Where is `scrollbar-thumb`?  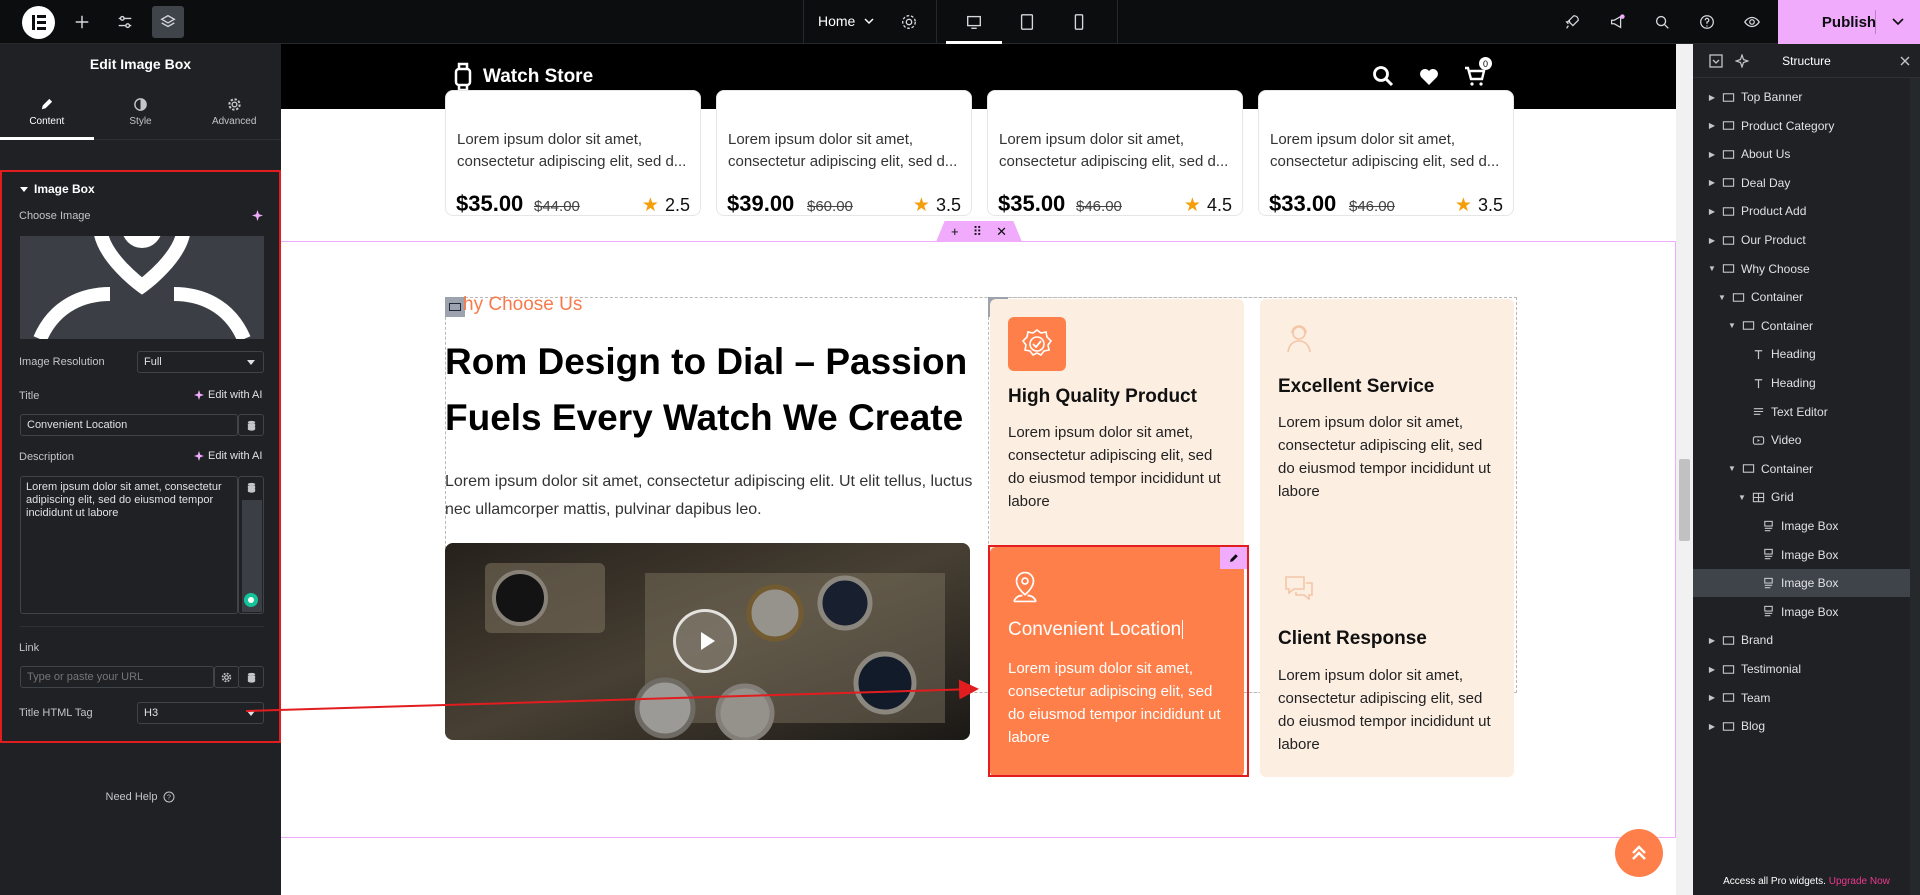 scrollbar-thumb is located at coordinates (1684, 500).